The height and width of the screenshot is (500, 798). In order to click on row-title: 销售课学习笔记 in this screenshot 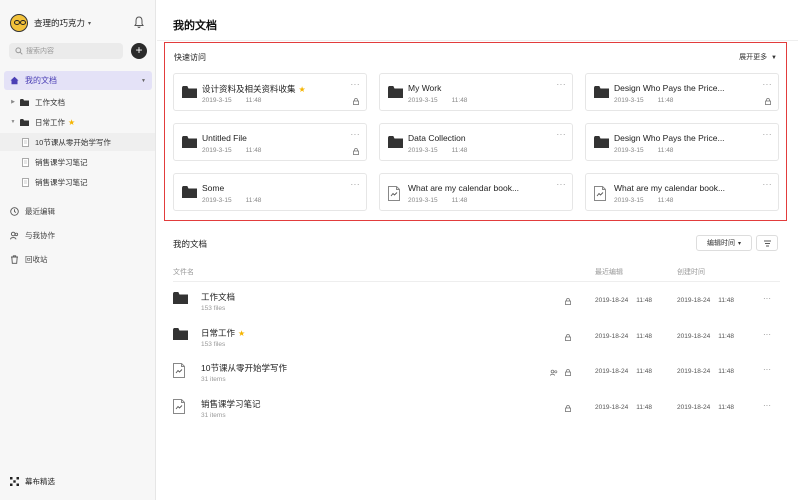, I will do `click(231, 403)`.